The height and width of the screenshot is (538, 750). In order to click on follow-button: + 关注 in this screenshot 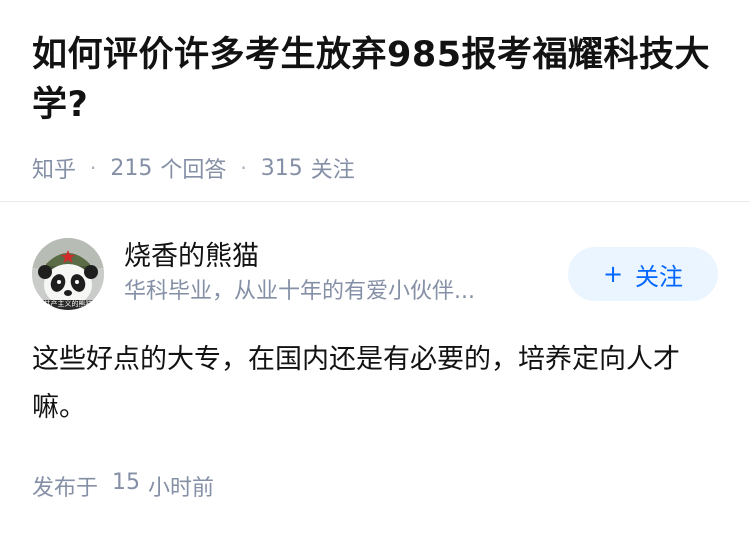, I will do `click(643, 274)`.